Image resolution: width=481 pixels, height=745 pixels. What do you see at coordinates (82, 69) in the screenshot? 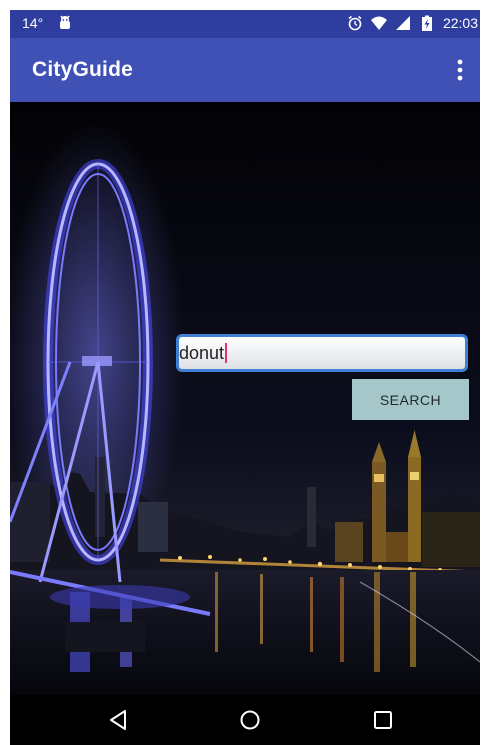
I see `app-title: CityGuide` at bounding box center [82, 69].